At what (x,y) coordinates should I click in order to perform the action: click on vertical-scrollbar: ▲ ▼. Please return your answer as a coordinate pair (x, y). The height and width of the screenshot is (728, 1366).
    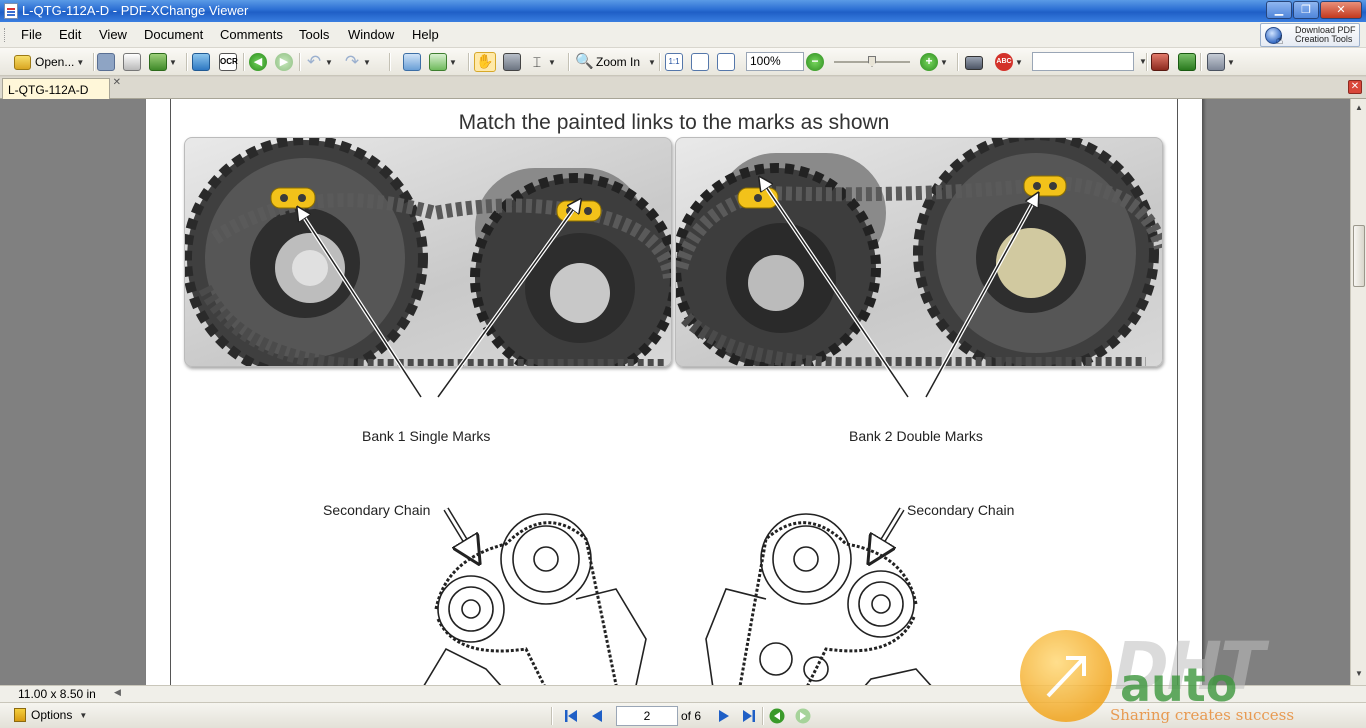
    Looking at the image, I should click on (1358, 392).